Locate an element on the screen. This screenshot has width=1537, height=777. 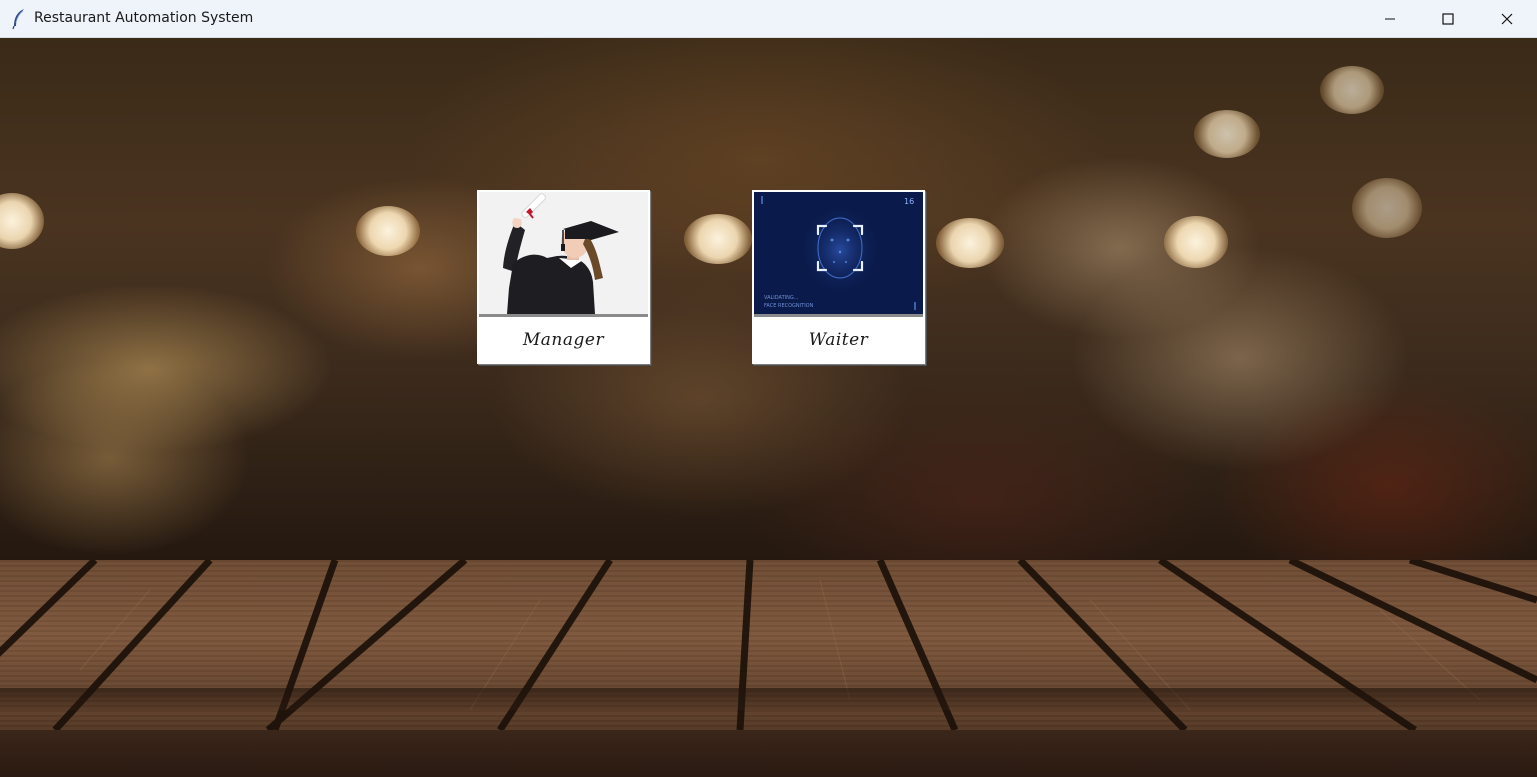
waiter-button: 16 VALIDATING... FACE RECOGNITION Waiter is located at coordinates (838, 277).